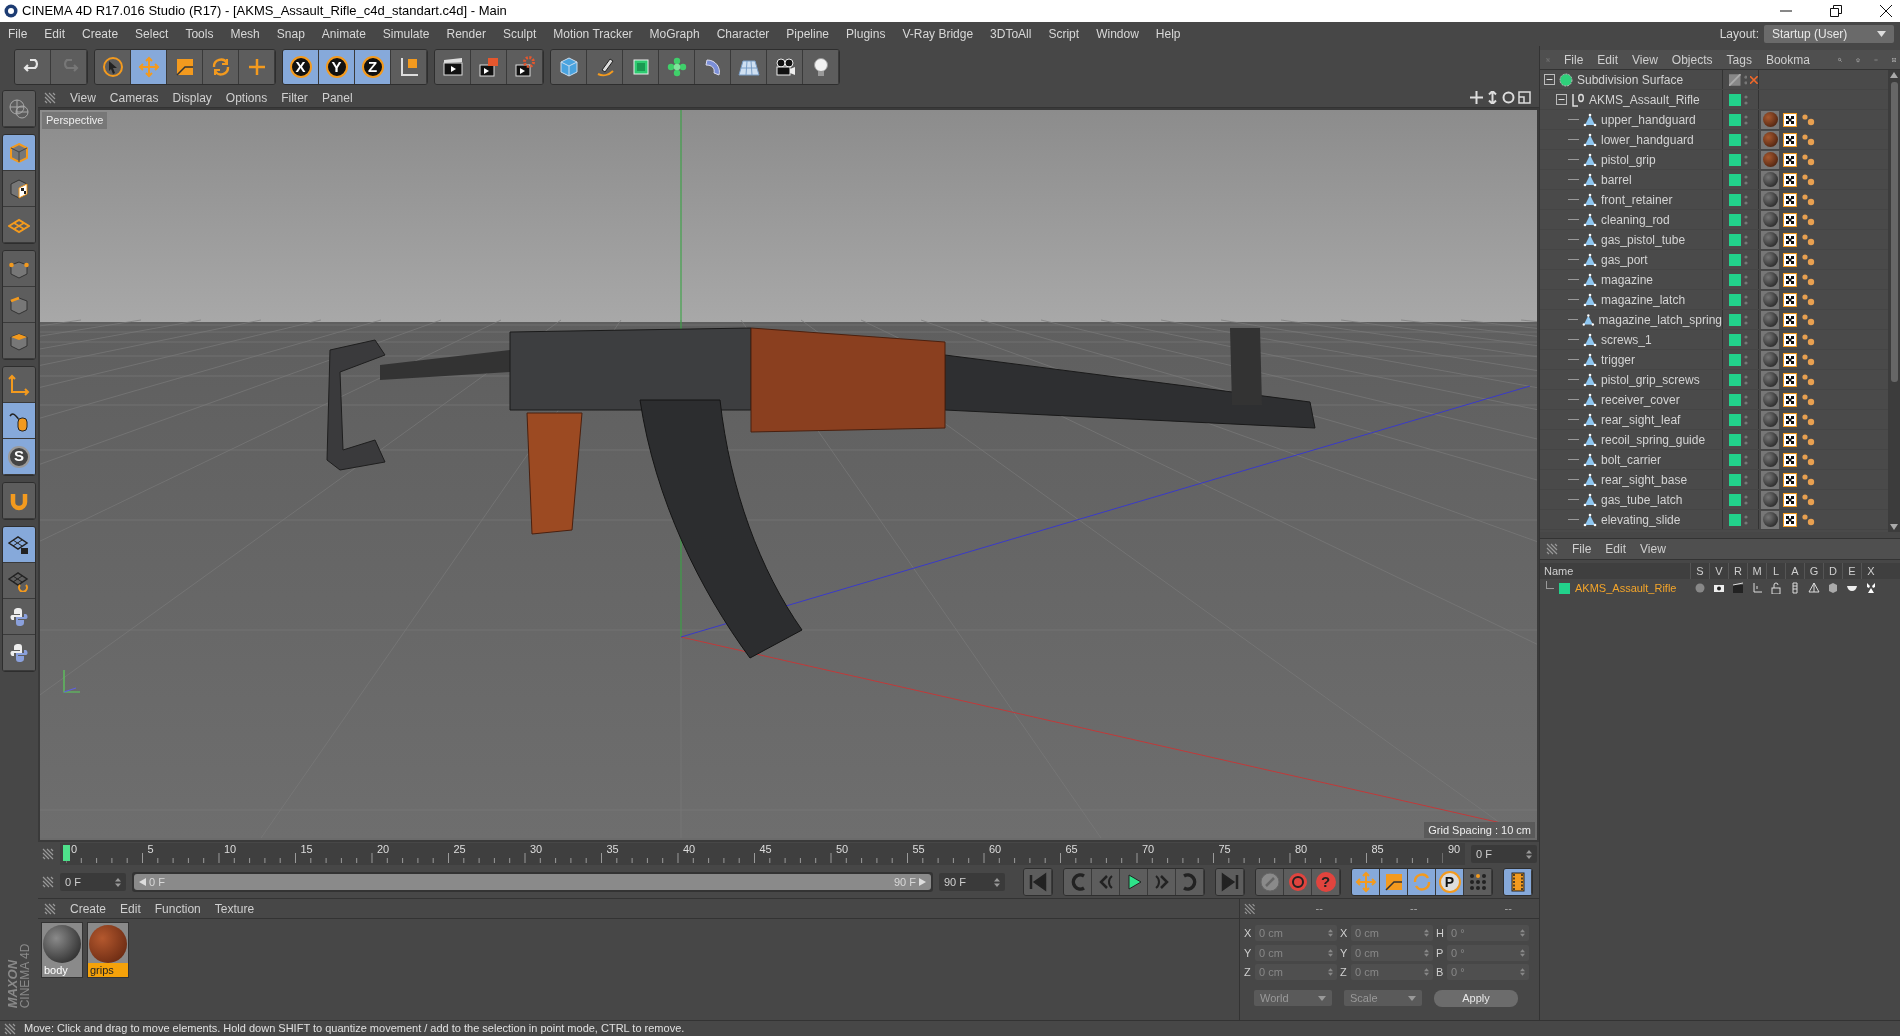 The image size is (1900, 1036). I want to click on menu-item: Animate, so click(343, 34).